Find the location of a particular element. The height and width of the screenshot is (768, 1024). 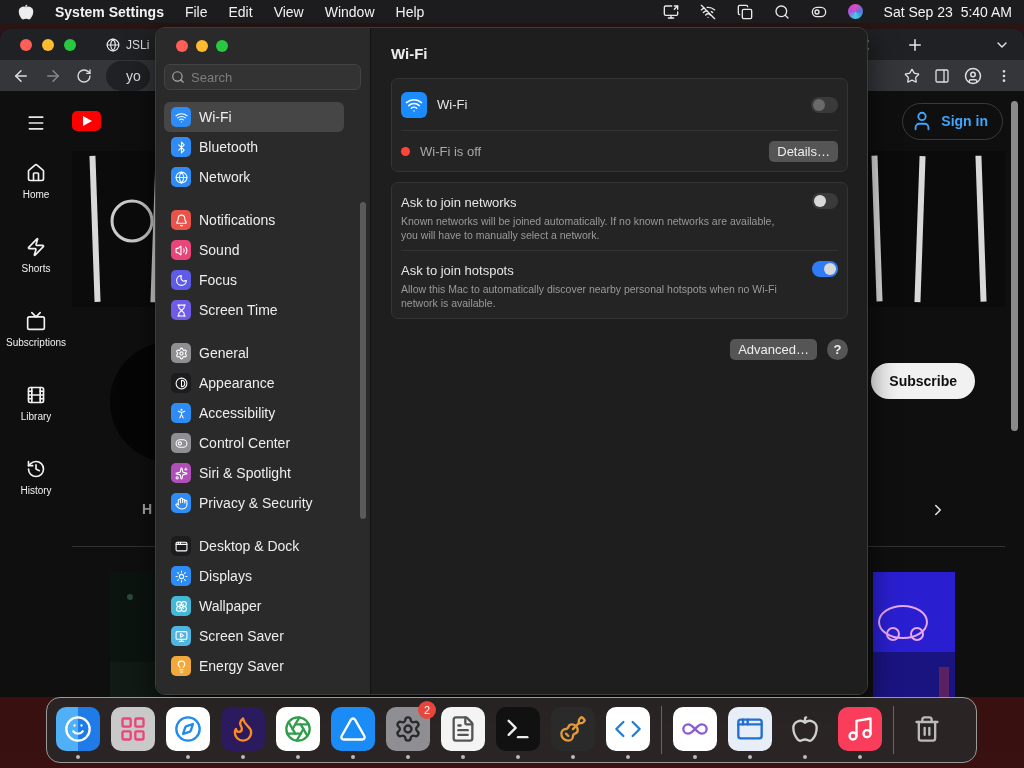

orb-icon is located at coordinates (855, 11).